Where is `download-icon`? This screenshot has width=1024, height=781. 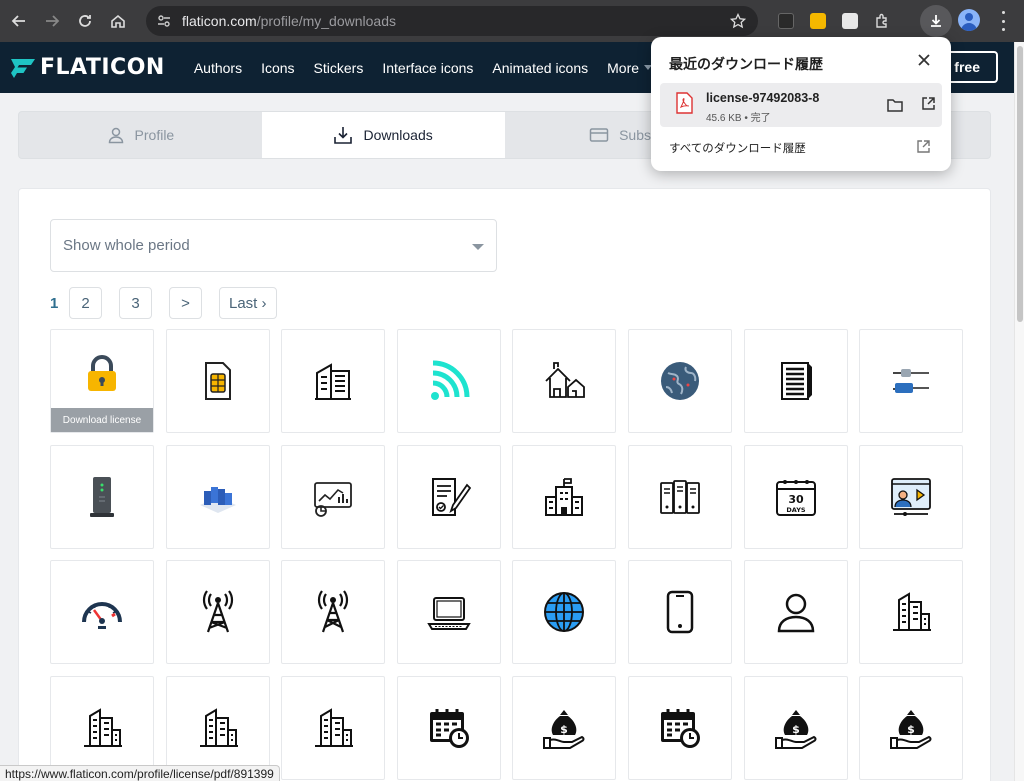
download-icon is located at coordinates (936, 21).